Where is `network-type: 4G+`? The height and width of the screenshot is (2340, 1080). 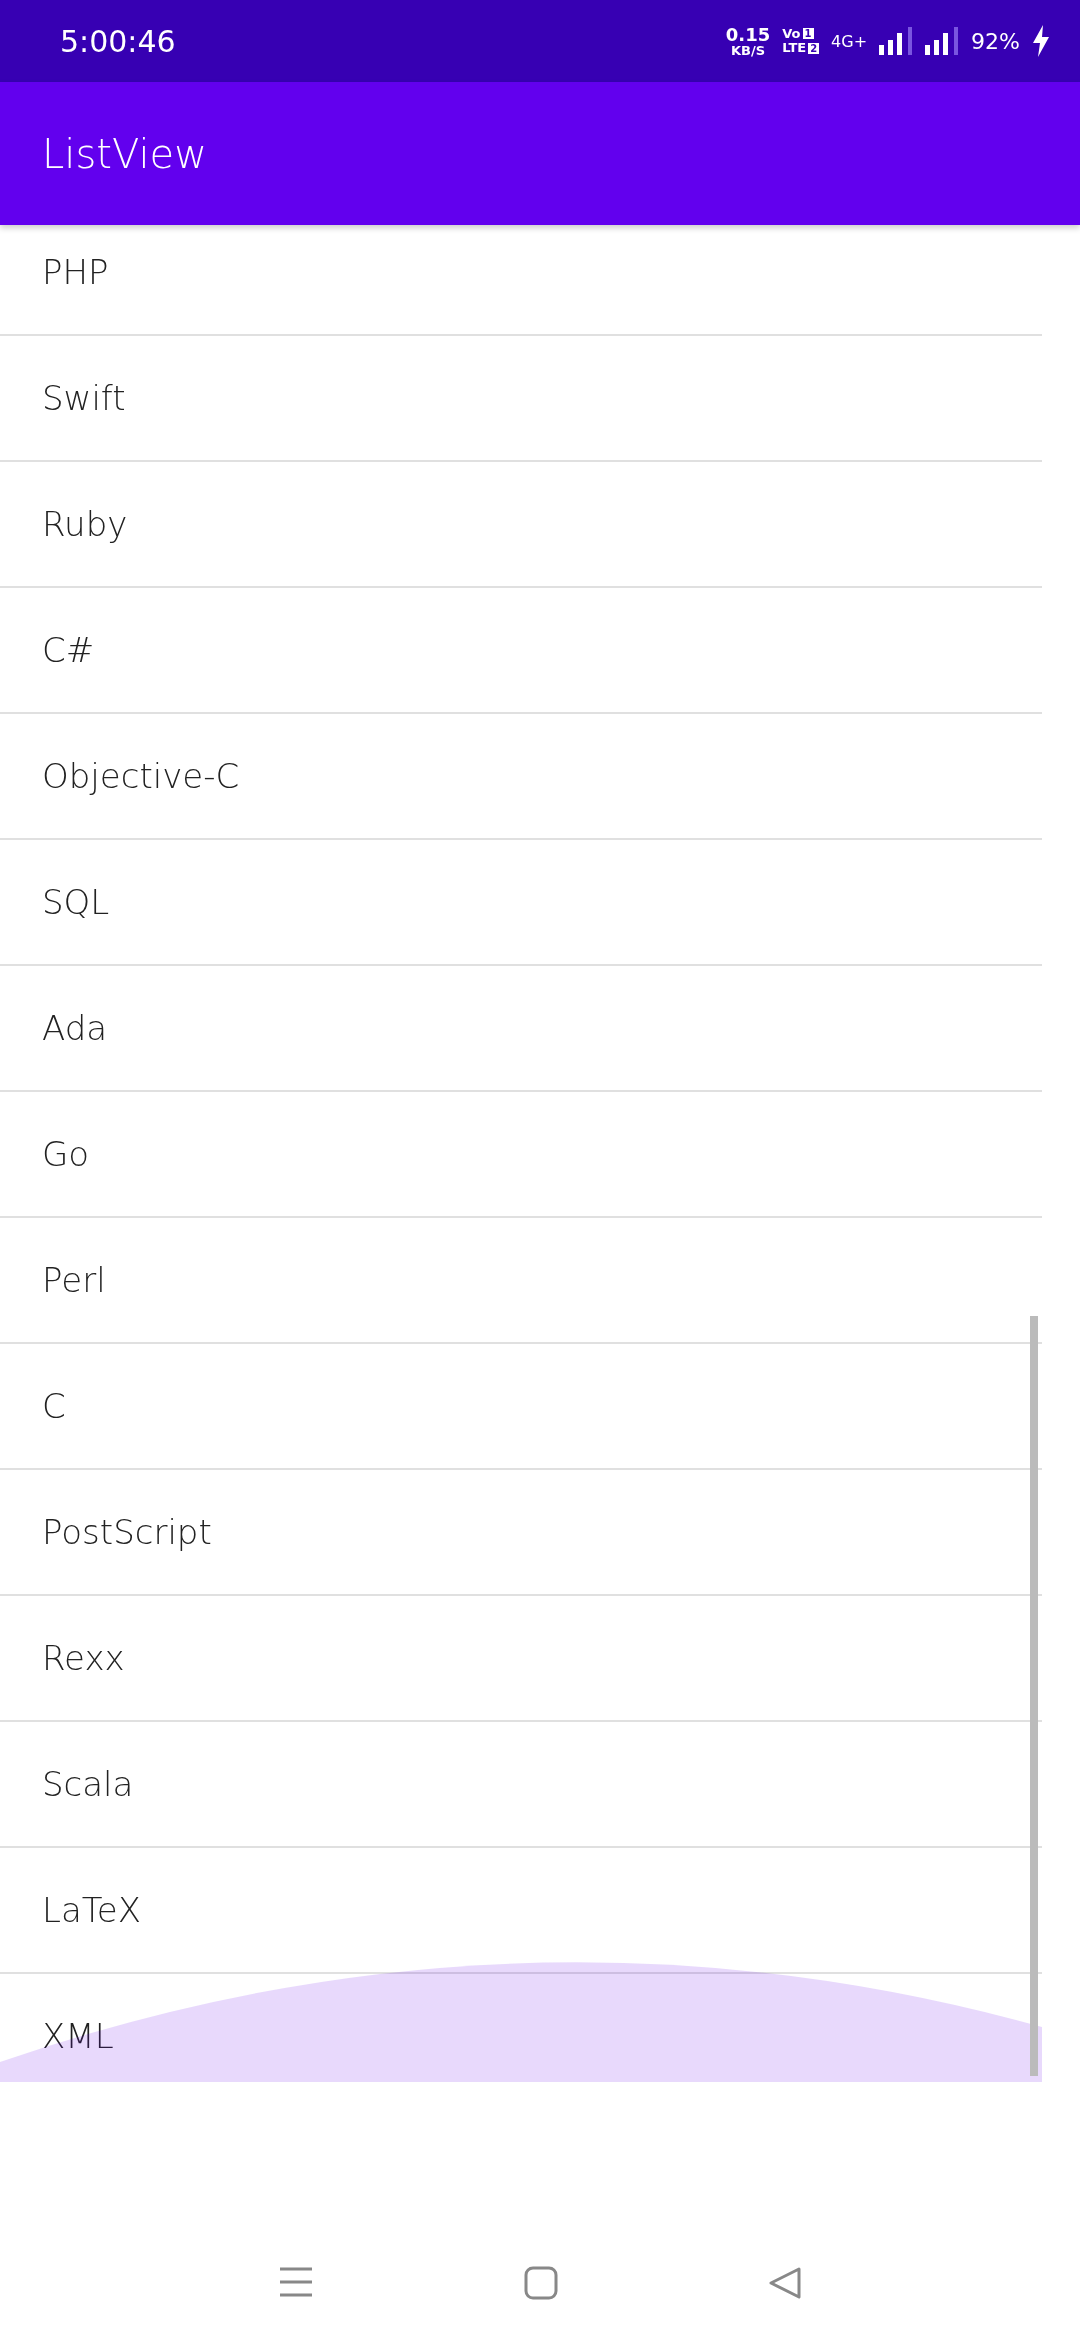
network-type: 4G+ is located at coordinates (849, 41).